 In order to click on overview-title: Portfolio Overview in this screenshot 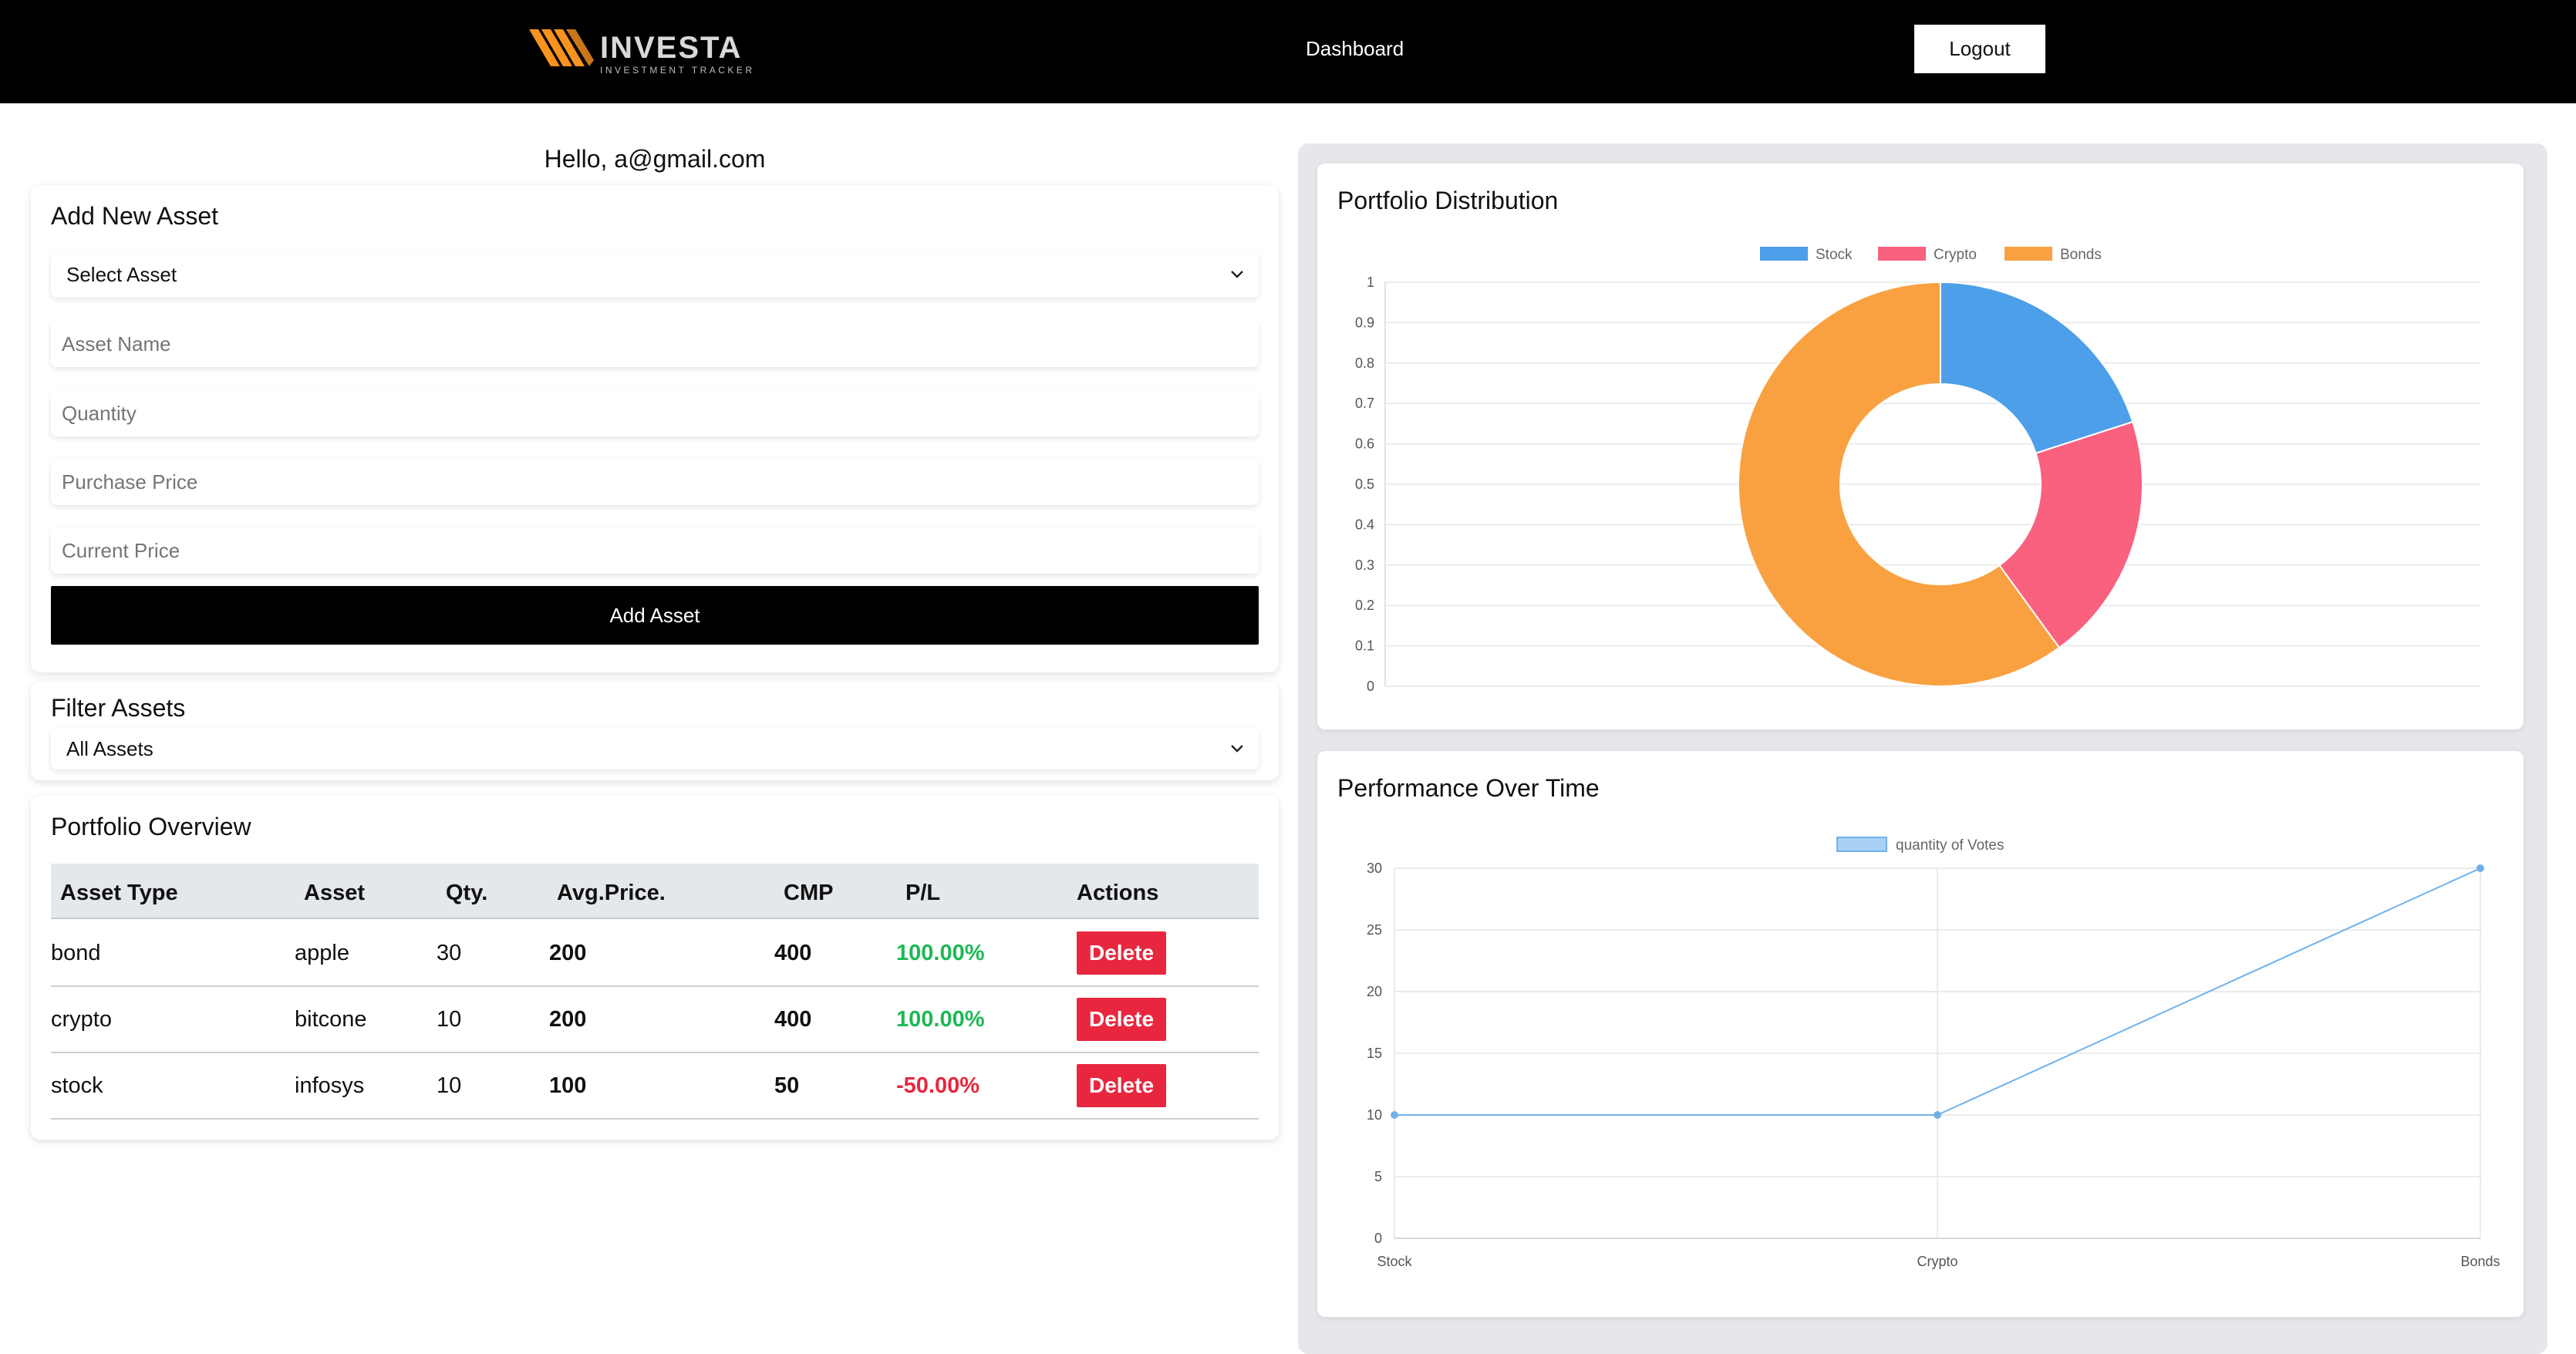, I will do `click(151, 826)`.